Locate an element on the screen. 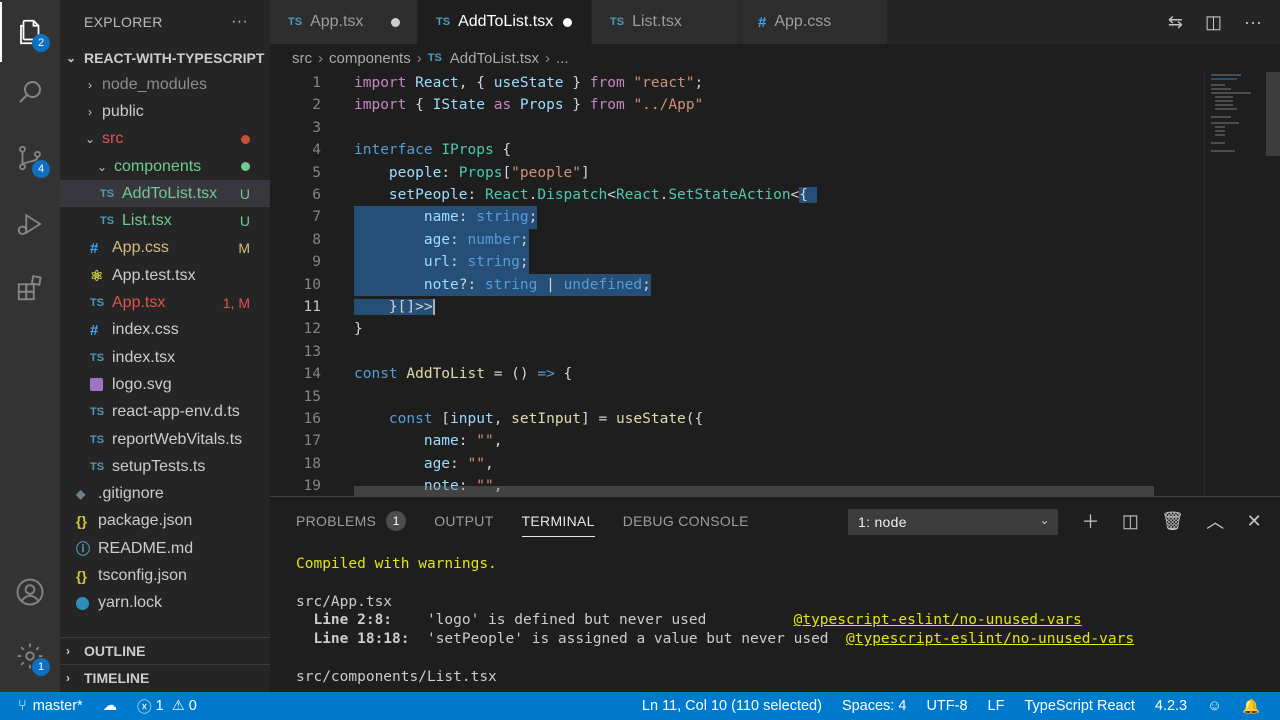 The width and height of the screenshot is (1280, 720). breadcrumb-item: src is located at coordinates (302, 58).